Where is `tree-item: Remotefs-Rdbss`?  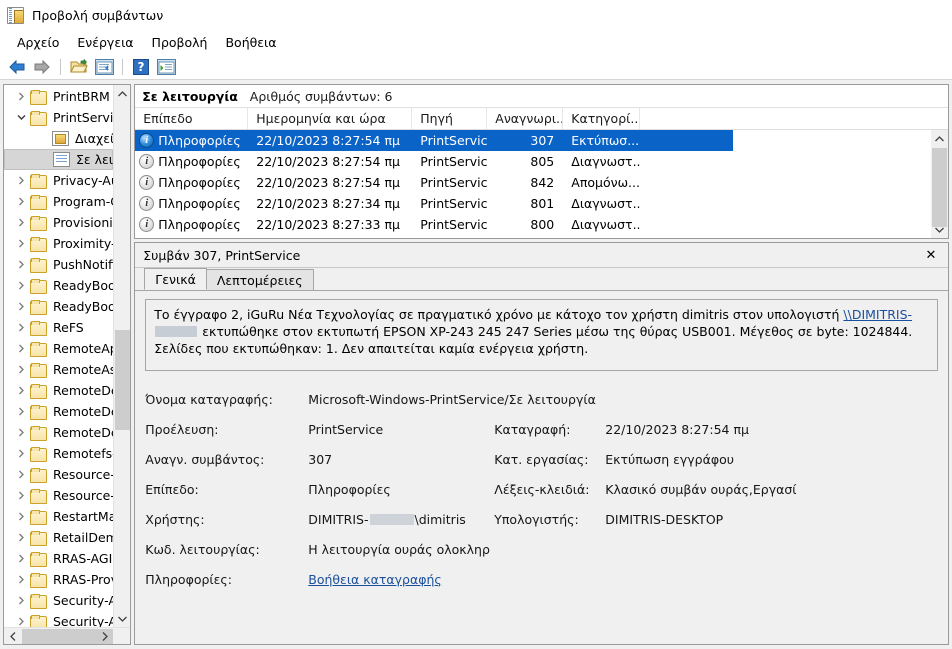 tree-item: Remotefs-Rdbss is located at coordinates (58, 453).